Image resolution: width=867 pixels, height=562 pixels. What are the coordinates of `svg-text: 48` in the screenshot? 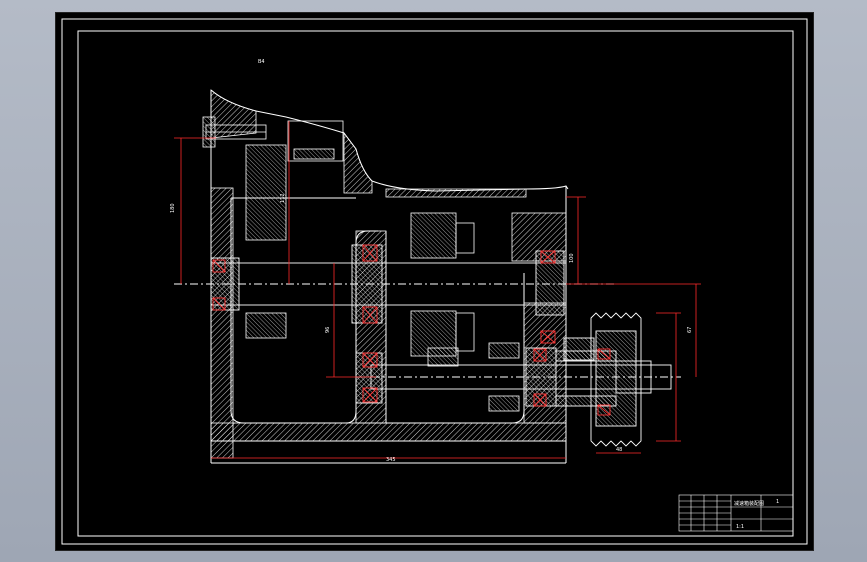 It's located at (619, 450).